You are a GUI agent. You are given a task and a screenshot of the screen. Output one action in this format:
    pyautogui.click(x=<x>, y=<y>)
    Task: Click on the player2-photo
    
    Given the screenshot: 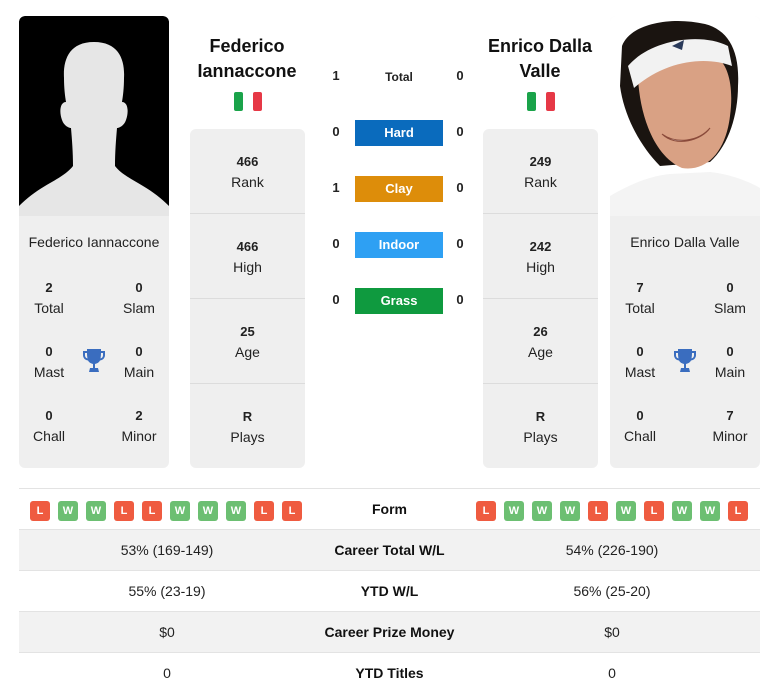 What is the action you would take?
    pyautogui.click(x=685, y=116)
    